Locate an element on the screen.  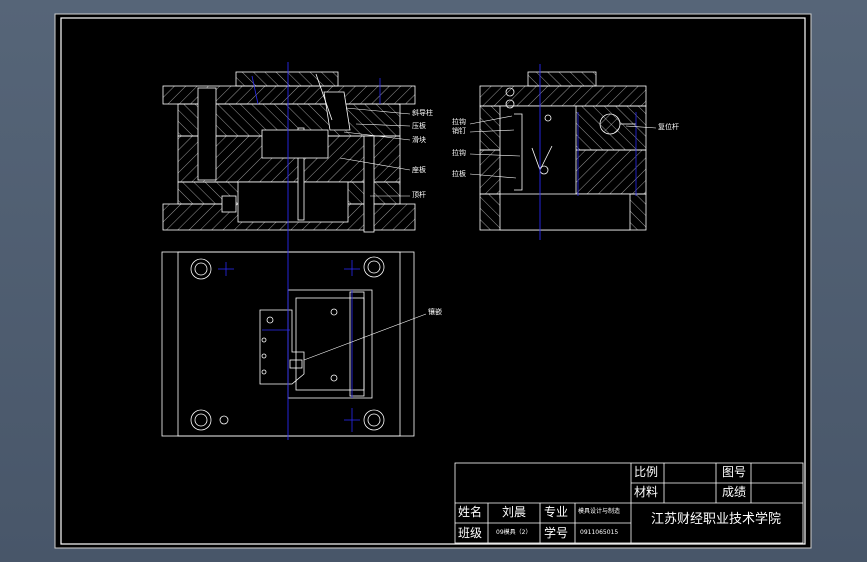
side-ejector-space is located at coordinates (565, 212).